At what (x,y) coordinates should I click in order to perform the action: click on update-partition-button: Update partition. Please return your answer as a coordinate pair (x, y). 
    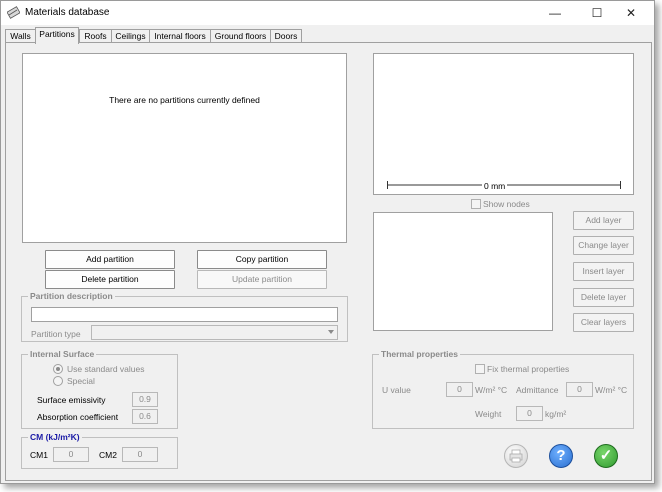
    Looking at the image, I should click on (262, 279).